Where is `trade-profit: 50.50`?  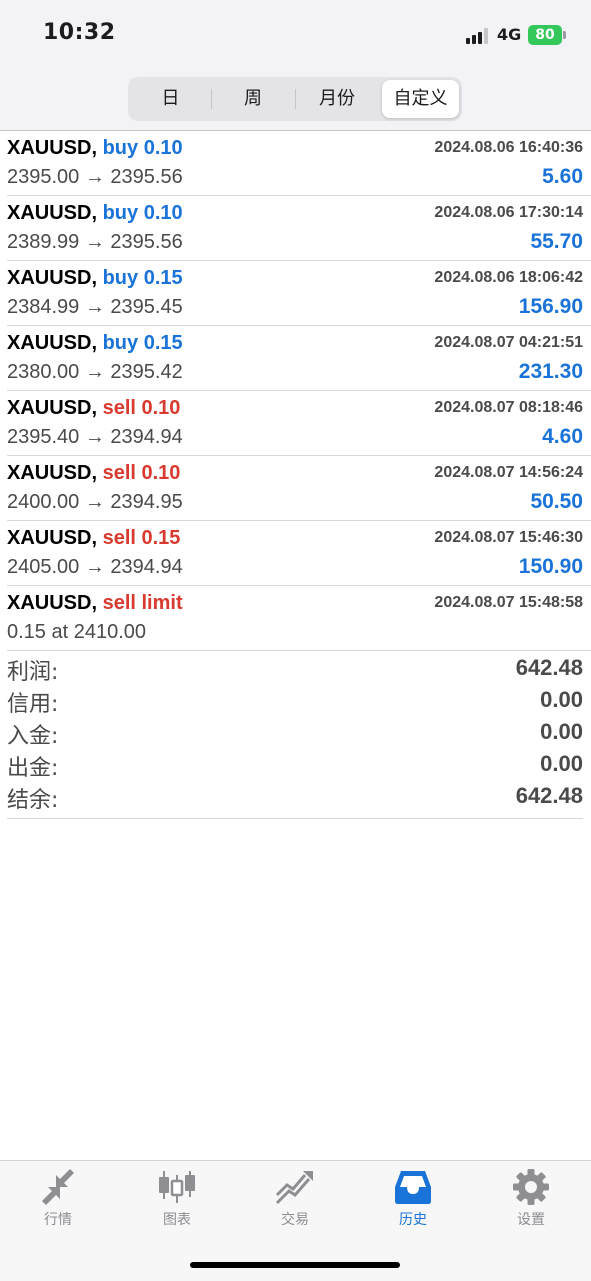
trade-profit: 50.50 is located at coordinates (556, 501).